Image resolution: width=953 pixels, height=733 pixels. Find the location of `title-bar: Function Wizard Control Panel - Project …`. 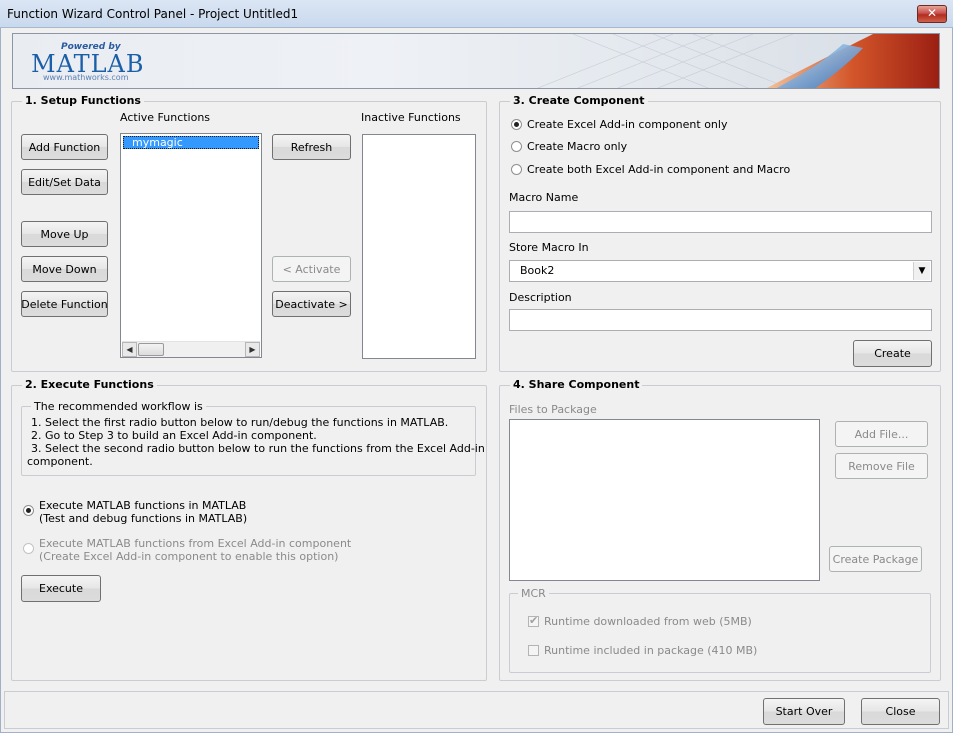

title-bar: Function Wizard Control Panel - Project … is located at coordinates (476, 14).